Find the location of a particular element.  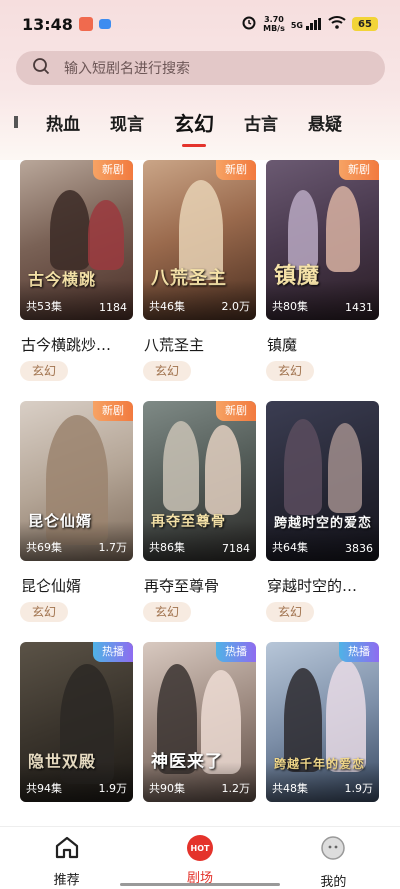

episode-count: 共64集 is located at coordinates (290, 547).